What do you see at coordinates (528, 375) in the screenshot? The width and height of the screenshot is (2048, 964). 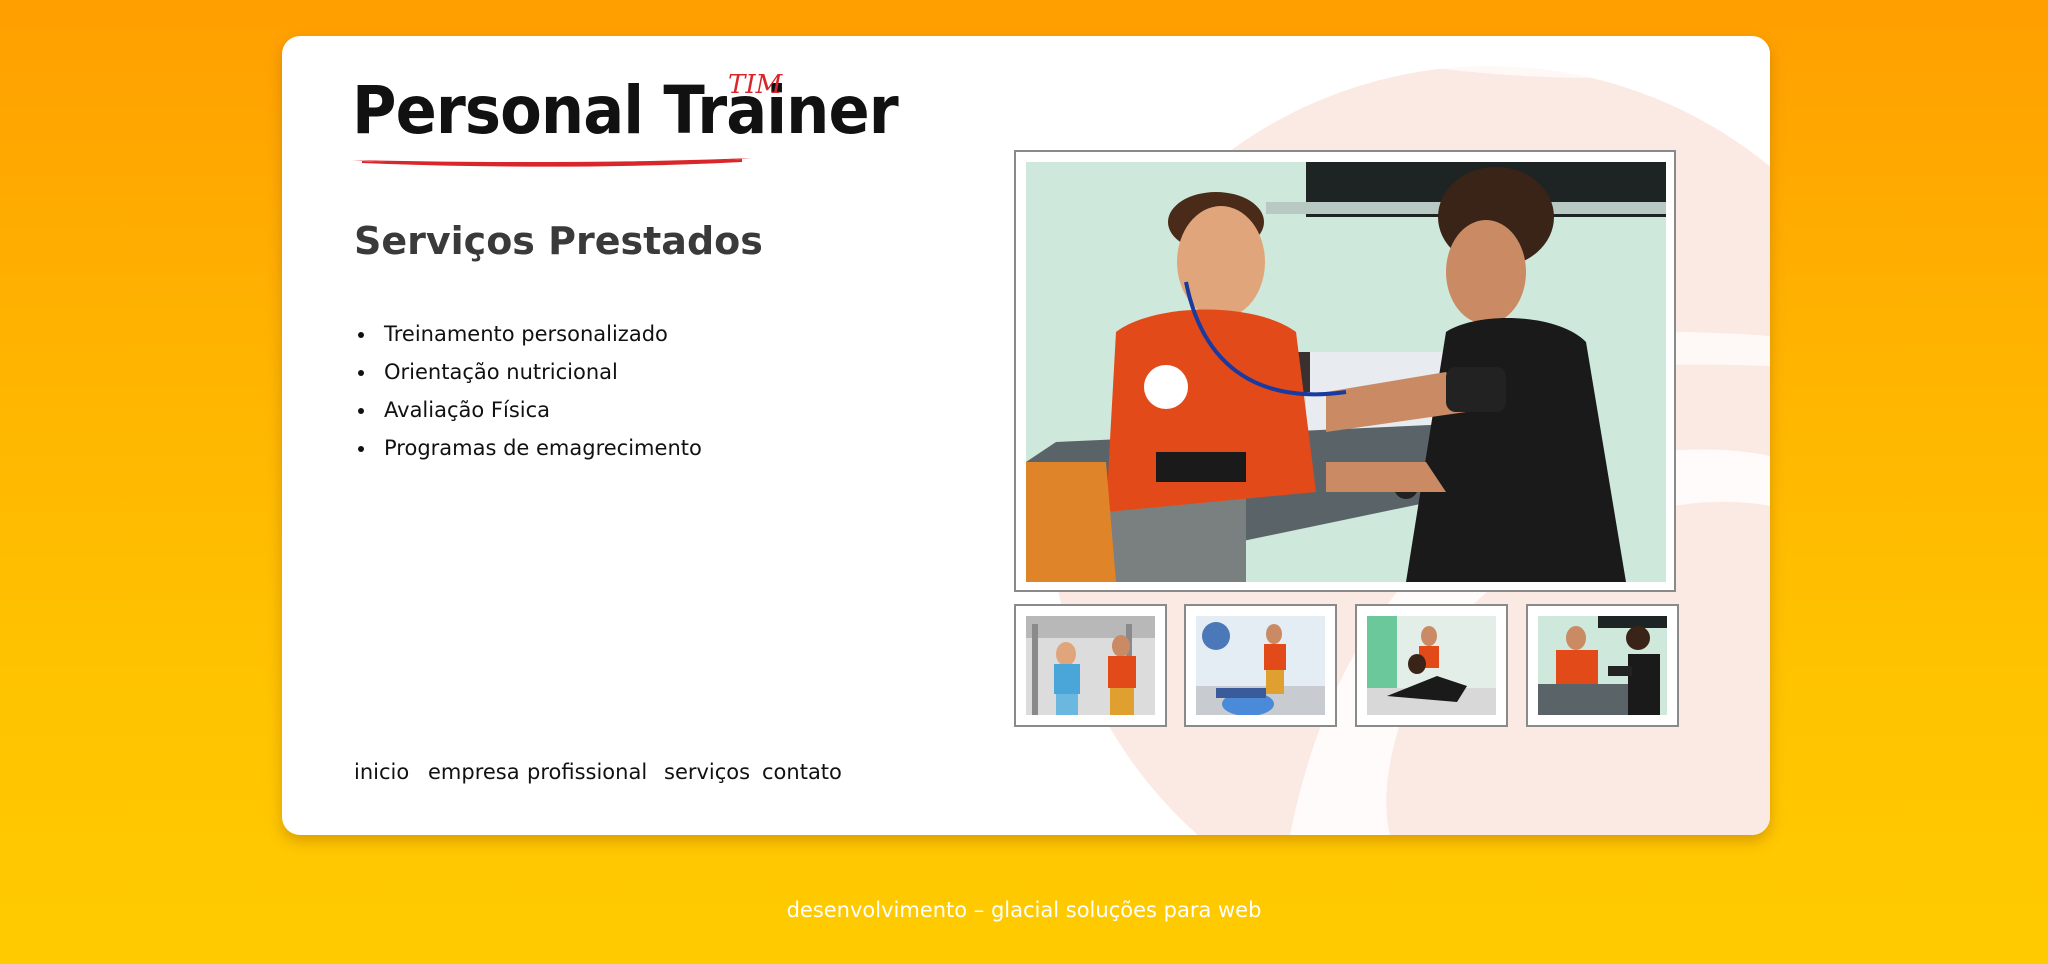 I see `service-item: Orientação nutricional` at bounding box center [528, 375].